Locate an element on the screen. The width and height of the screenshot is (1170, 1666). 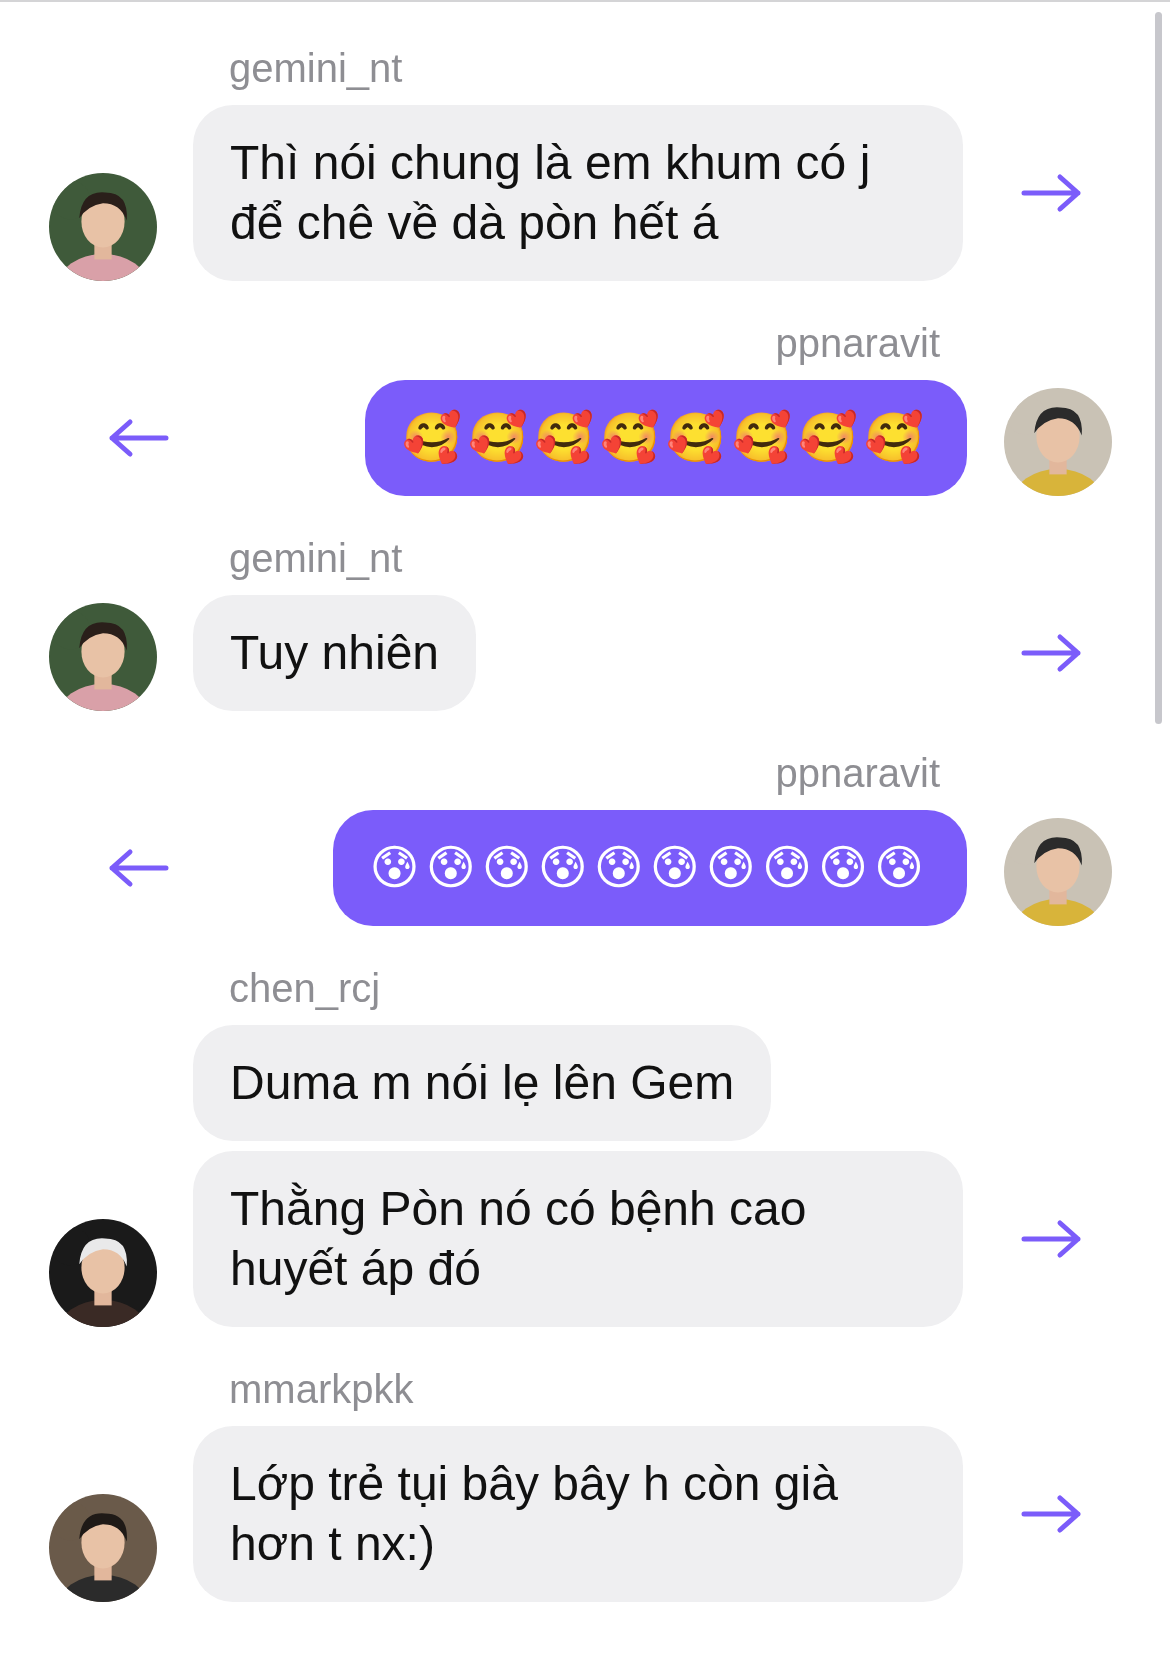
username: chen_rcj is located at coordinates (305, 989).